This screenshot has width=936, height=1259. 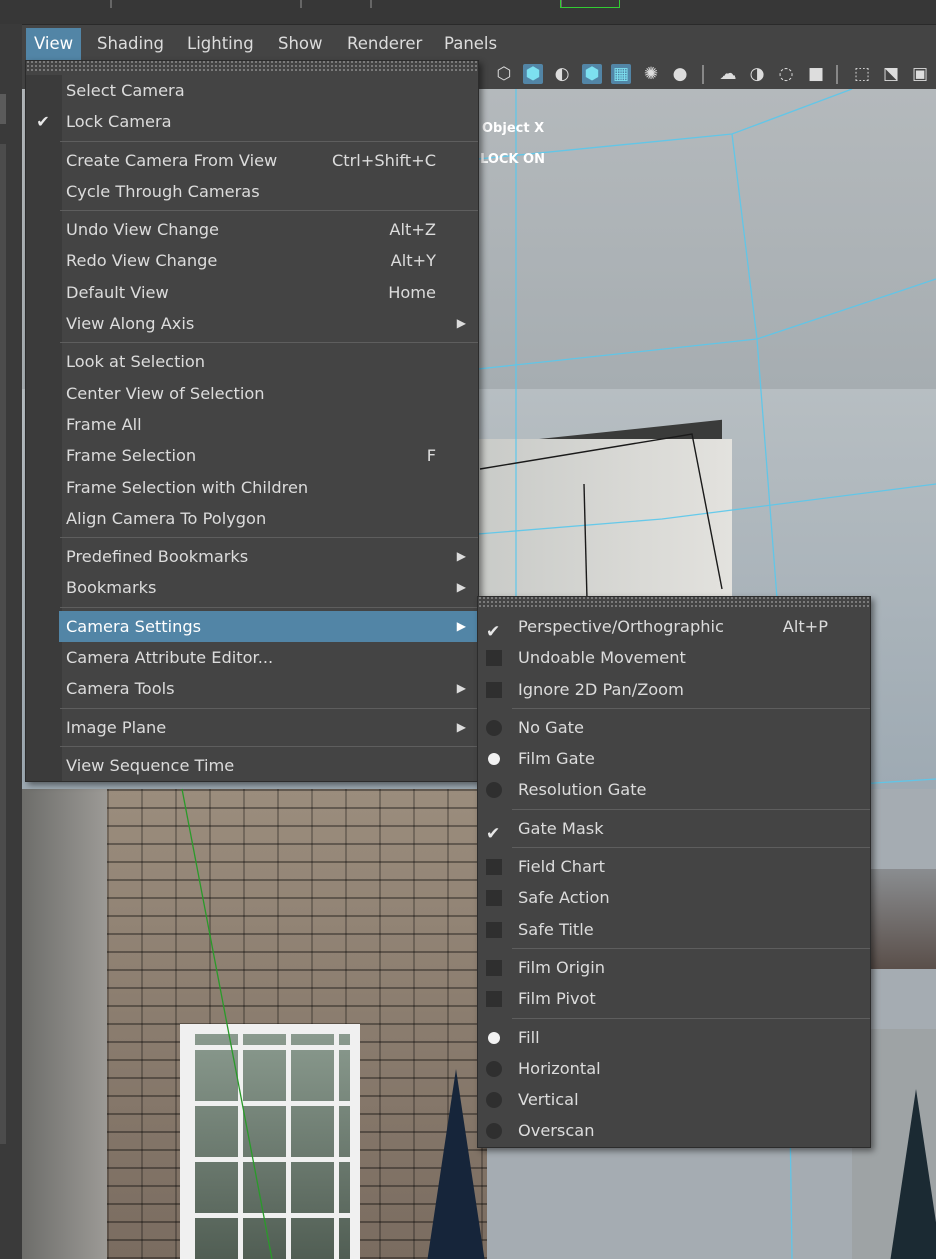 What do you see at coordinates (165, 393) in the screenshot?
I see `menu-item-label: Center View of Selection` at bounding box center [165, 393].